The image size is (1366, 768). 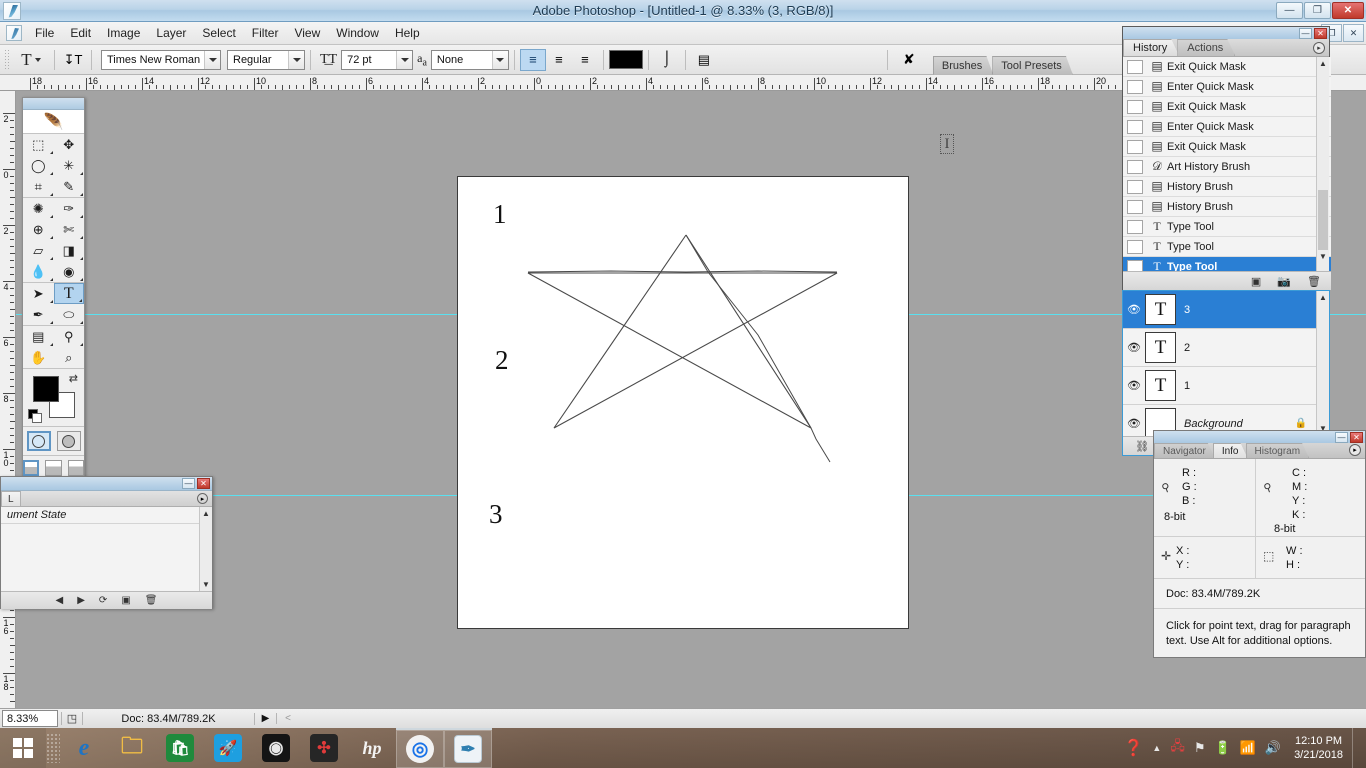 I want to click on action-center-icon: ❓, so click(x=1134, y=748).